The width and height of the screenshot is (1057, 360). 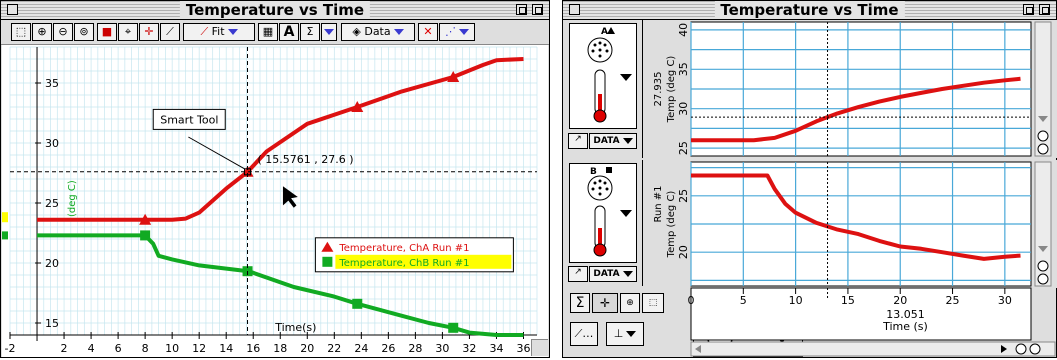 I want to click on top-graph-button: ↗, so click(x=578, y=141).